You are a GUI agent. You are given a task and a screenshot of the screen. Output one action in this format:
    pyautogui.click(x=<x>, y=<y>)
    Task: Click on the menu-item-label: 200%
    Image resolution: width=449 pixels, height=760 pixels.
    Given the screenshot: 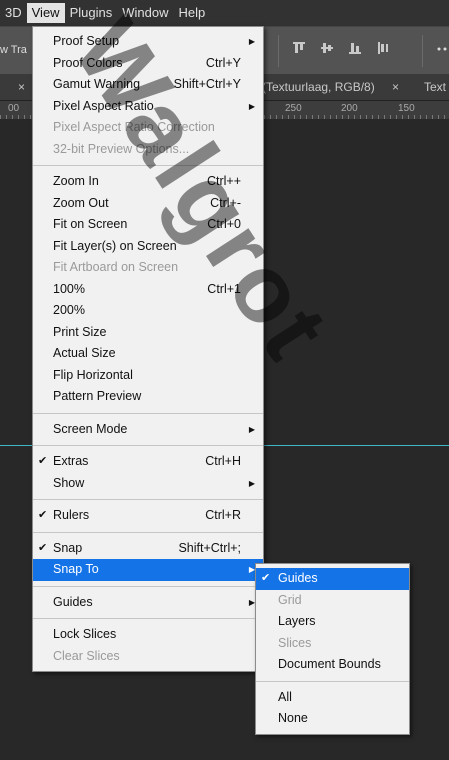 What is the action you would take?
    pyautogui.click(x=69, y=310)
    